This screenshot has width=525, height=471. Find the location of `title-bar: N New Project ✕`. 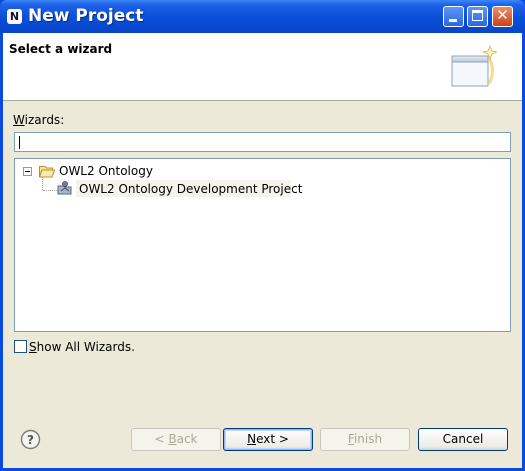

title-bar: N New Project ✕ is located at coordinates (262, 16).